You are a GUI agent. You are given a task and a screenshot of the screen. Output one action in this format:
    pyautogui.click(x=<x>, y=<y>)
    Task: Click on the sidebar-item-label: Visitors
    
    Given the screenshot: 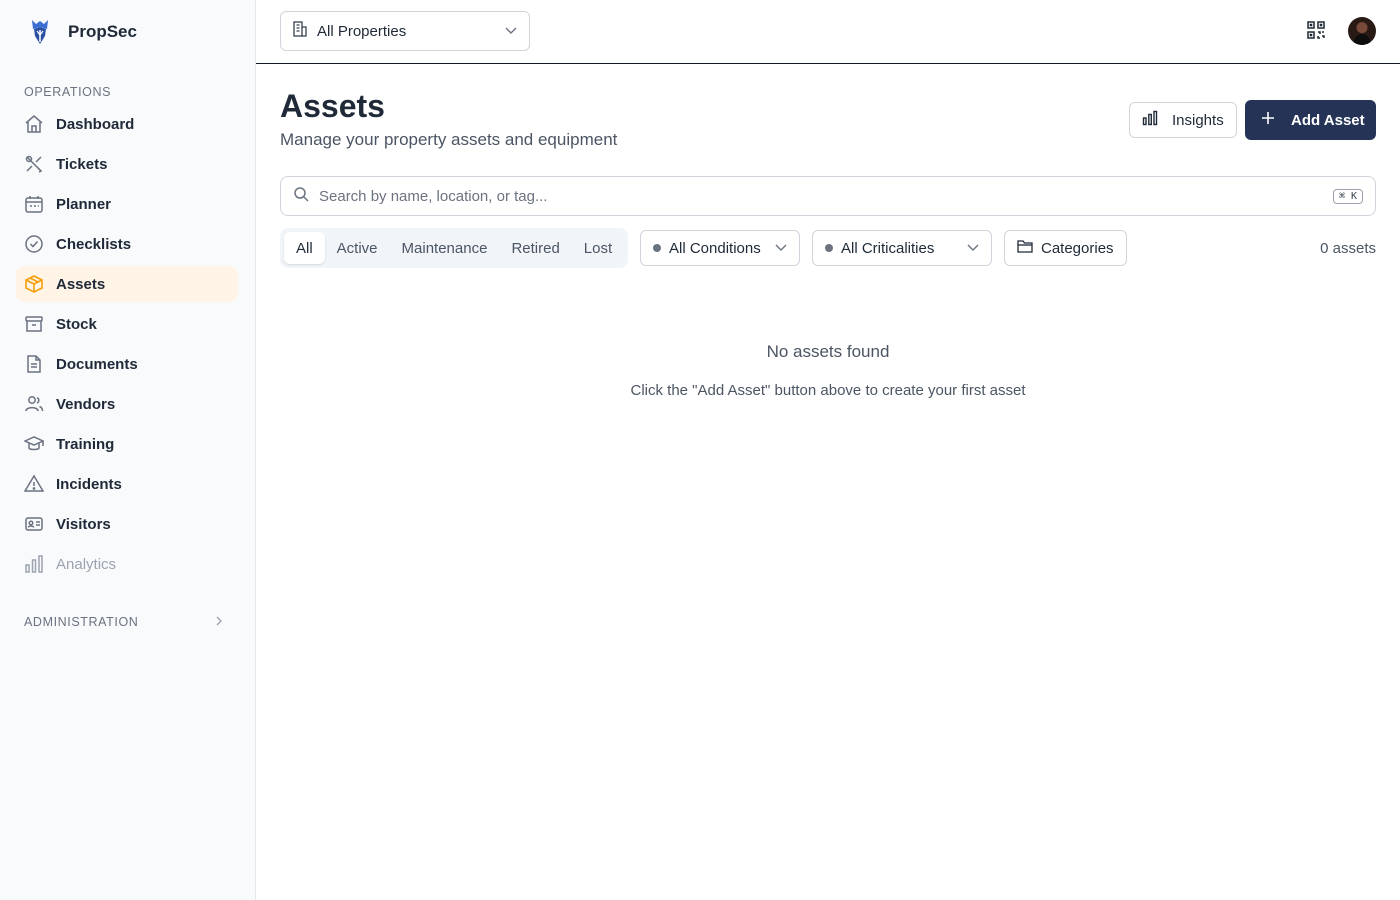 What is the action you would take?
    pyautogui.click(x=83, y=524)
    